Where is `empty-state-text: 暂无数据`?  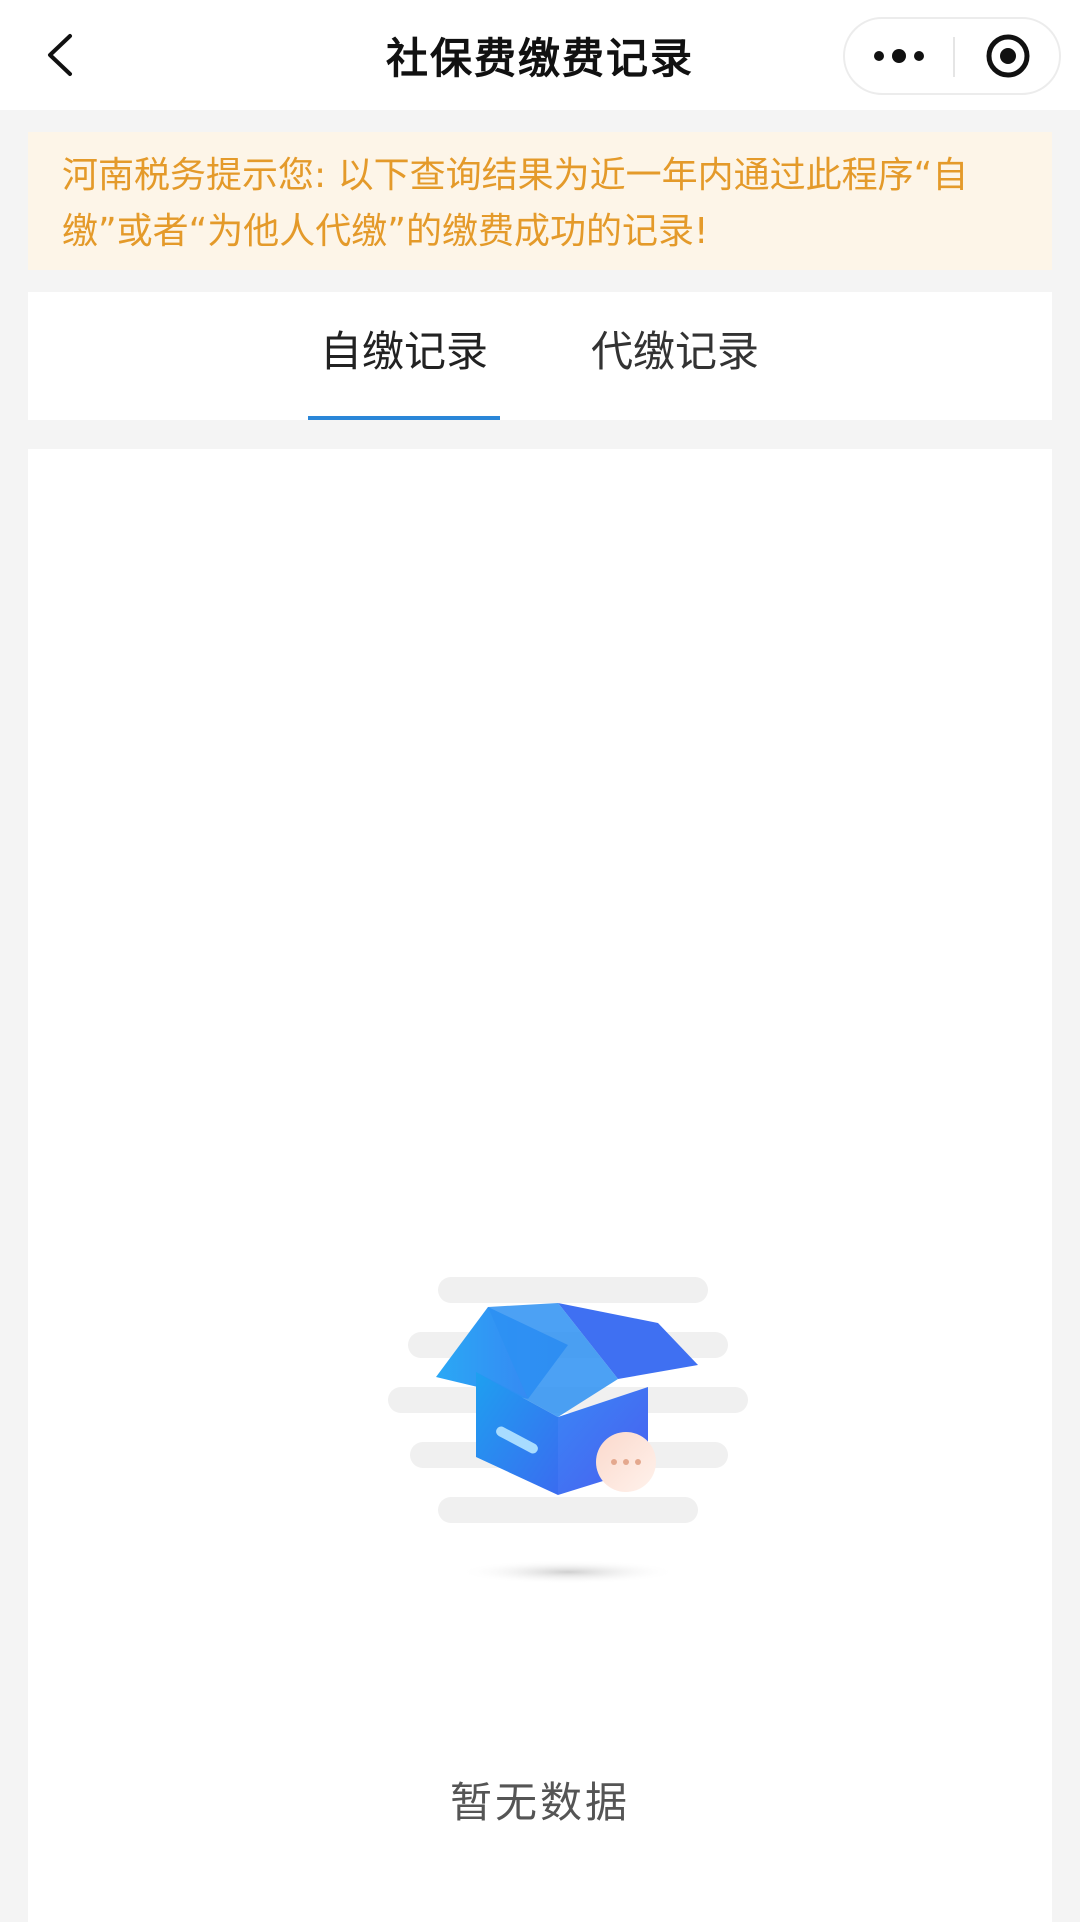
empty-state-text: 暂无数据 is located at coordinates (539, 1802).